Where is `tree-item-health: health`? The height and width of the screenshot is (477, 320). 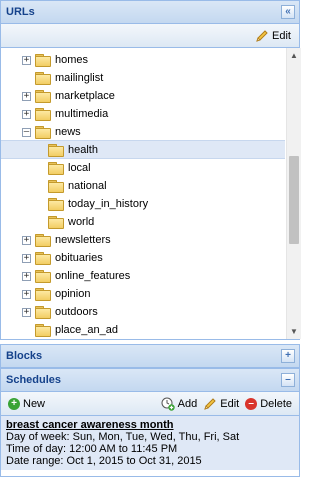
tree-item-health: health is located at coordinates (73, 150).